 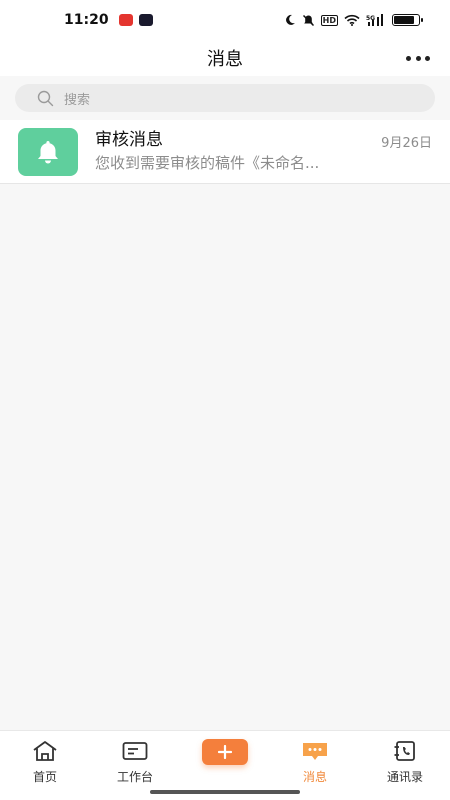 I want to click on tiktok-notification-icon, so click(x=145, y=20).